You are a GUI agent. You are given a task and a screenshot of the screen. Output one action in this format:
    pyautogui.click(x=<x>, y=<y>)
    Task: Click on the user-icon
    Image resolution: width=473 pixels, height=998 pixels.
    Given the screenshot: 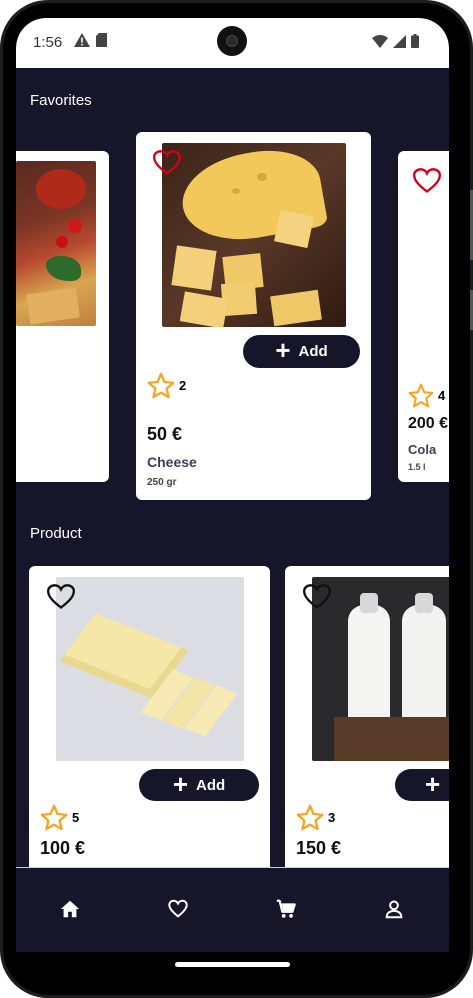 What is the action you would take?
    pyautogui.click(x=394, y=909)
    